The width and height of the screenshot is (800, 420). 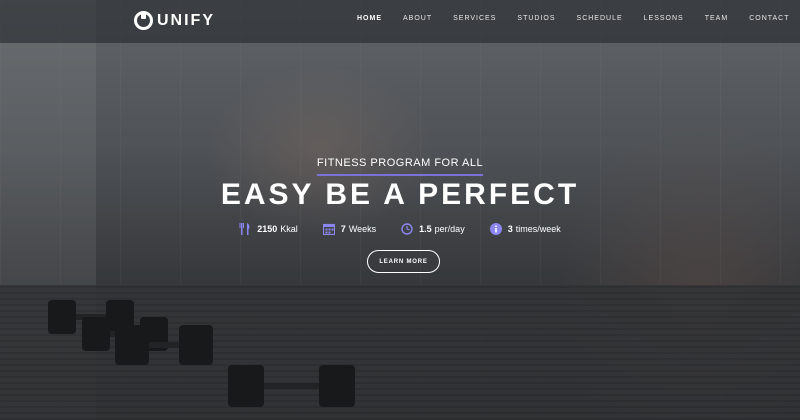 What do you see at coordinates (362, 229) in the screenshot?
I see `stat-unit: Weeks` at bounding box center [362, 229].